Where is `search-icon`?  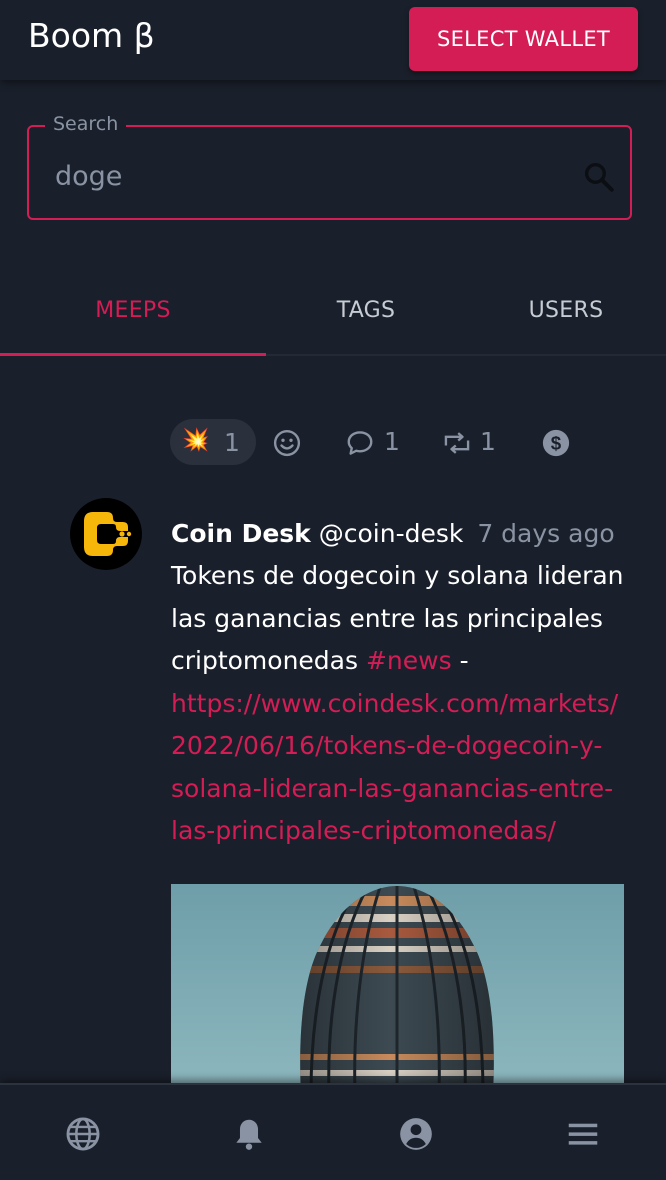 search-icon is located at coordinates (599, 177).